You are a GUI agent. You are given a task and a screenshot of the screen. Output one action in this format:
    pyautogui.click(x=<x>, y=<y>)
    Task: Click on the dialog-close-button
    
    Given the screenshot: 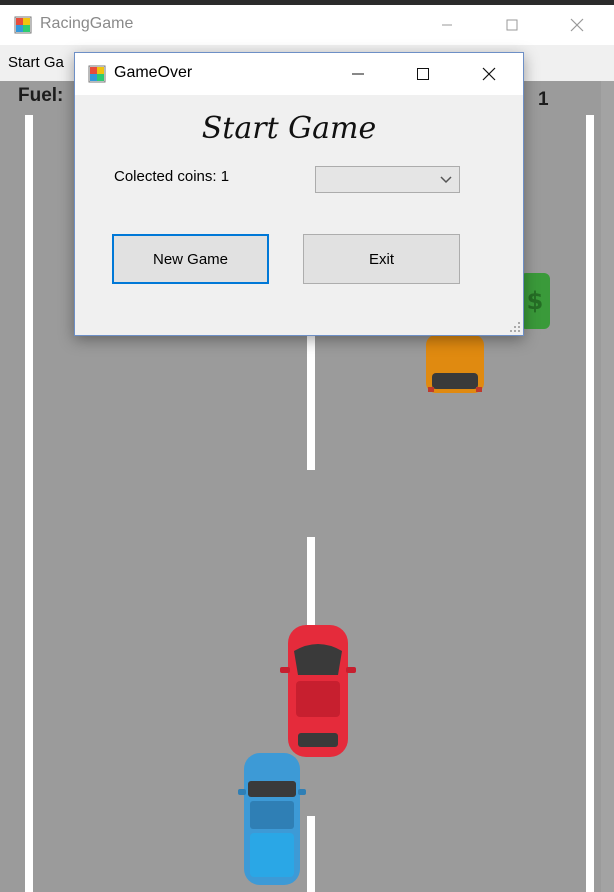 What is the action you would take?
    pyautogui.click(x=489, y=74)
    